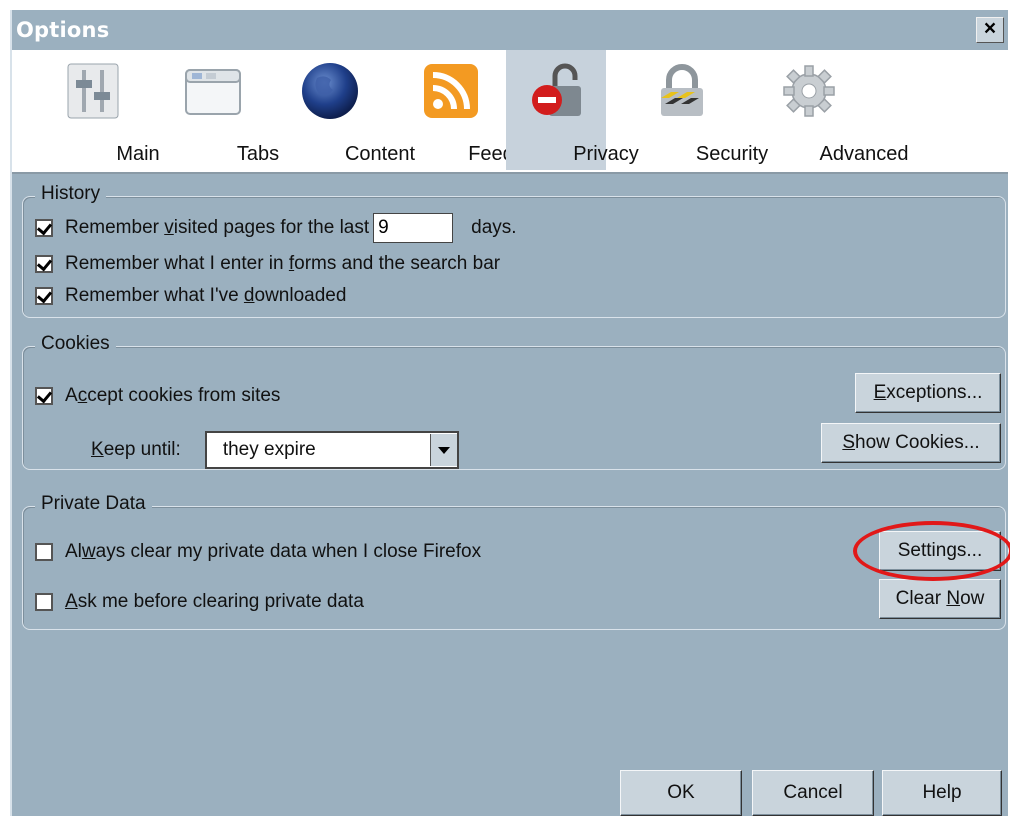 The image size is (1010, 816). I want to click on days-label: days., so click(494, 227).